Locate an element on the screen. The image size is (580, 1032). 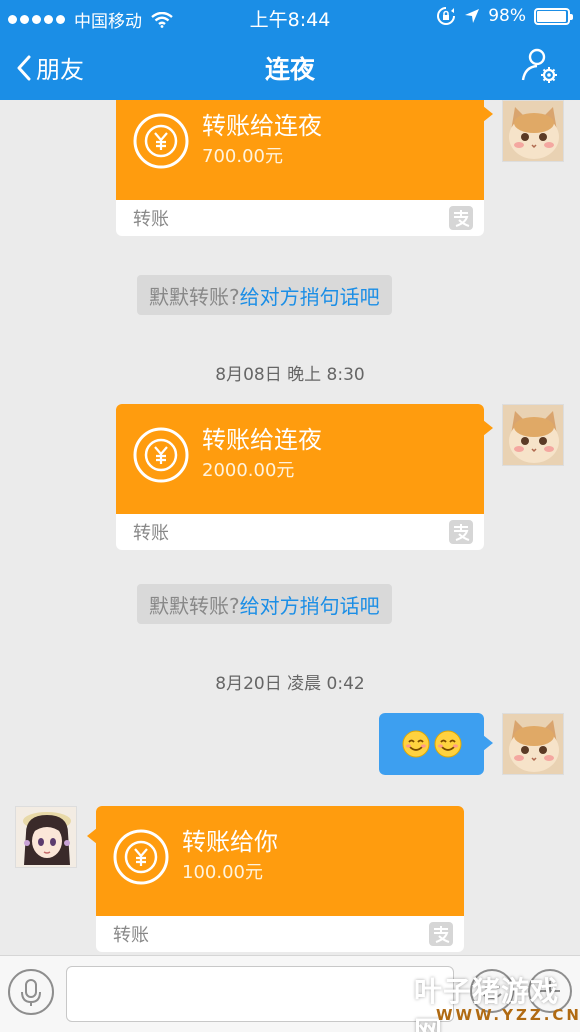
transfer-card-header: 转账给连夜 2000.00元 is located at coordinates (304, 459).